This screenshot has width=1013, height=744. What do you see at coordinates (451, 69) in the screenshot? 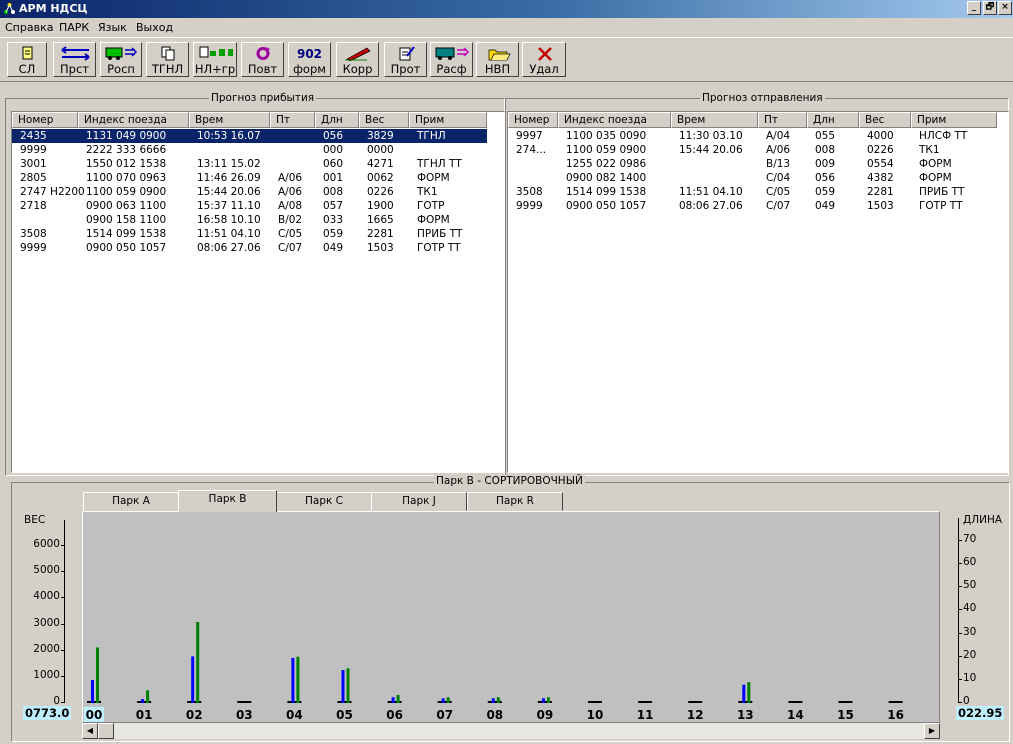
I see `rasf-label: Расф` at bounding box center [451, 69].